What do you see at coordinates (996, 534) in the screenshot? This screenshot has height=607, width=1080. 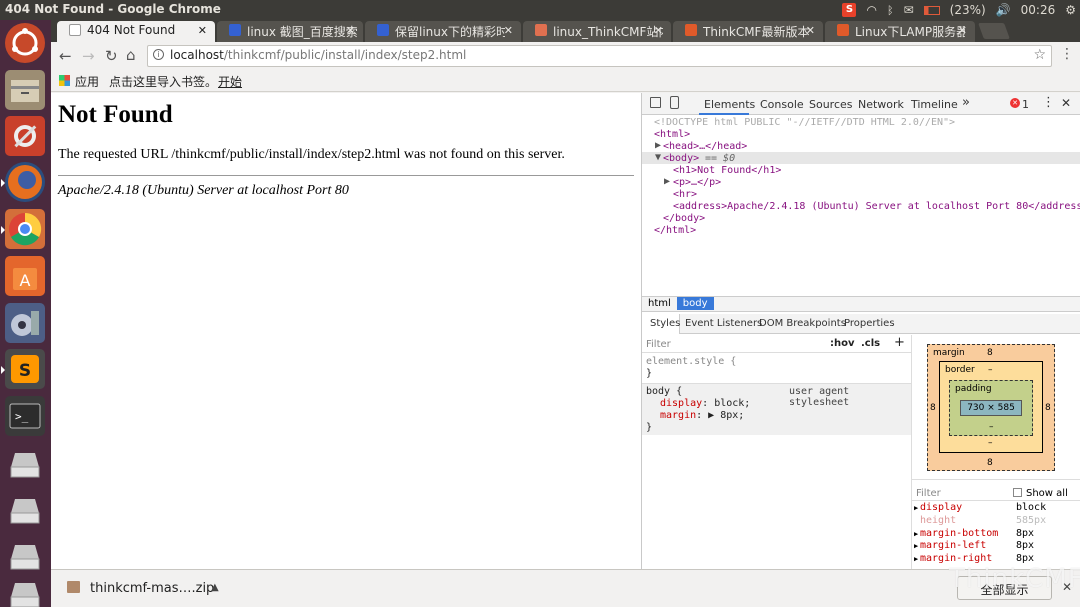 I see `computed-row: ▶ margin-bottom 8px` at bounding box center [996, 534].